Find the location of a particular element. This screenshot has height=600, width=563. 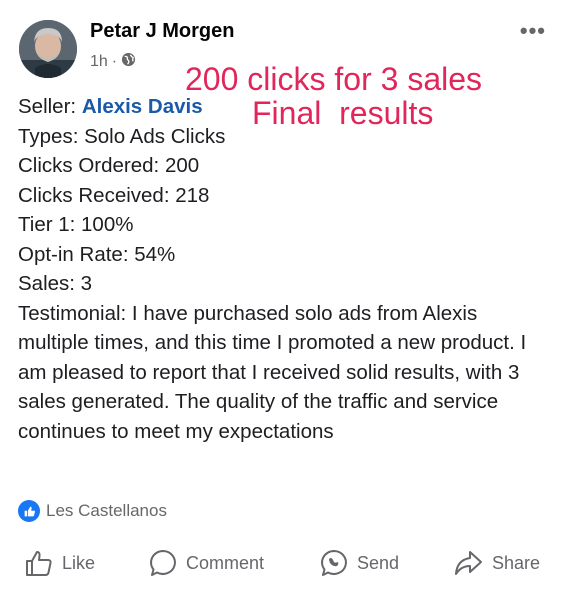

reactions-summary: Les Castellanos is located at coordinates (92, 511).